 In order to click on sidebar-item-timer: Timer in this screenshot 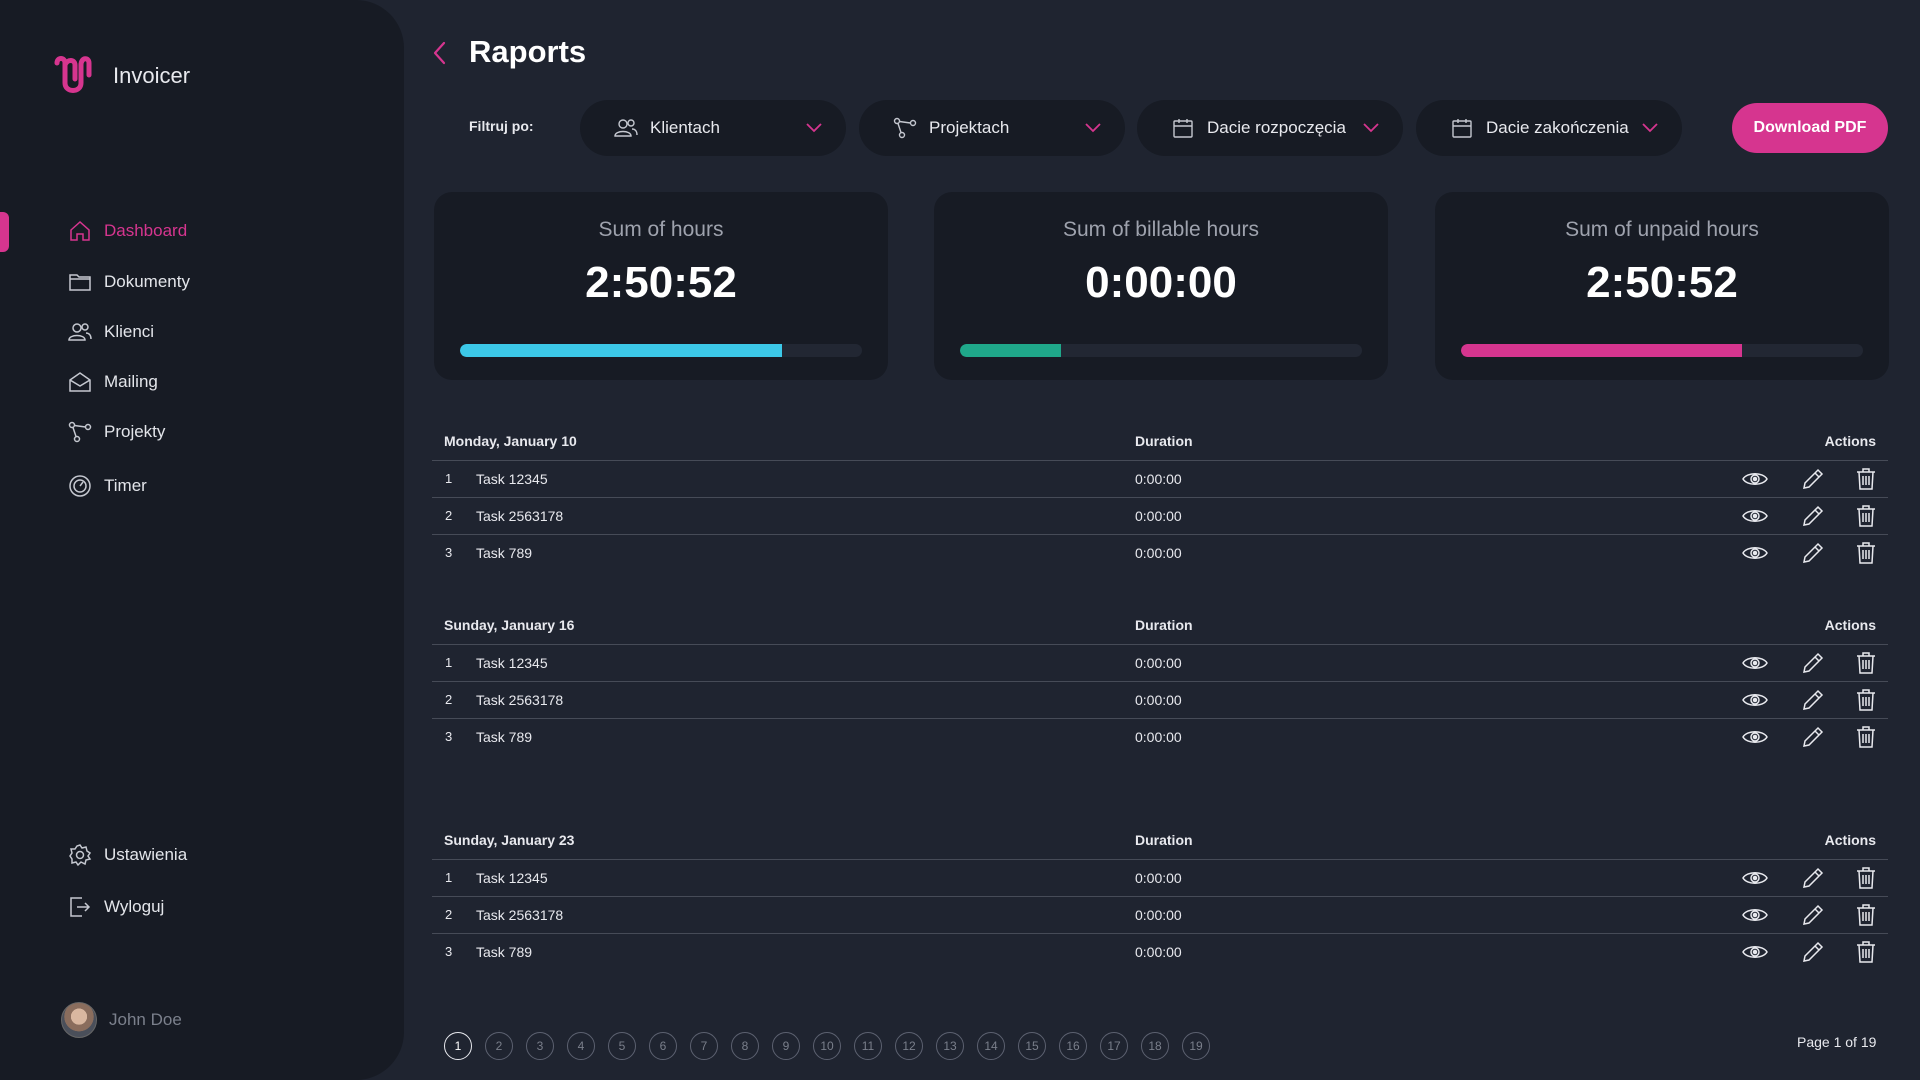, I will do `click(107, 486)`.